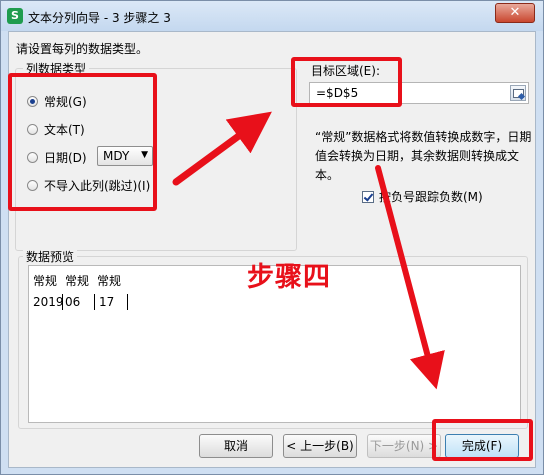  I want to click on radio-text: 文本(T), so click(56, 129).